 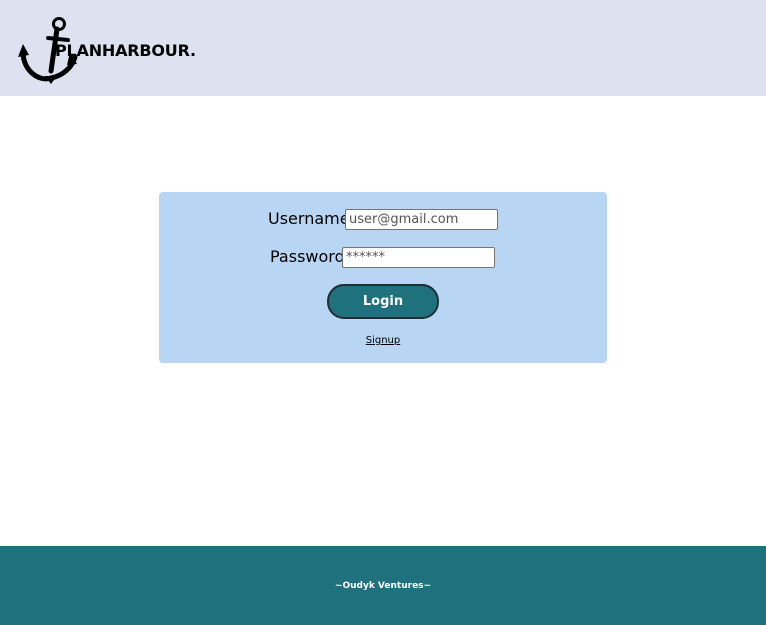 I want to click on brand-name: PLANHARBOUR., so click(x=125, y=50).